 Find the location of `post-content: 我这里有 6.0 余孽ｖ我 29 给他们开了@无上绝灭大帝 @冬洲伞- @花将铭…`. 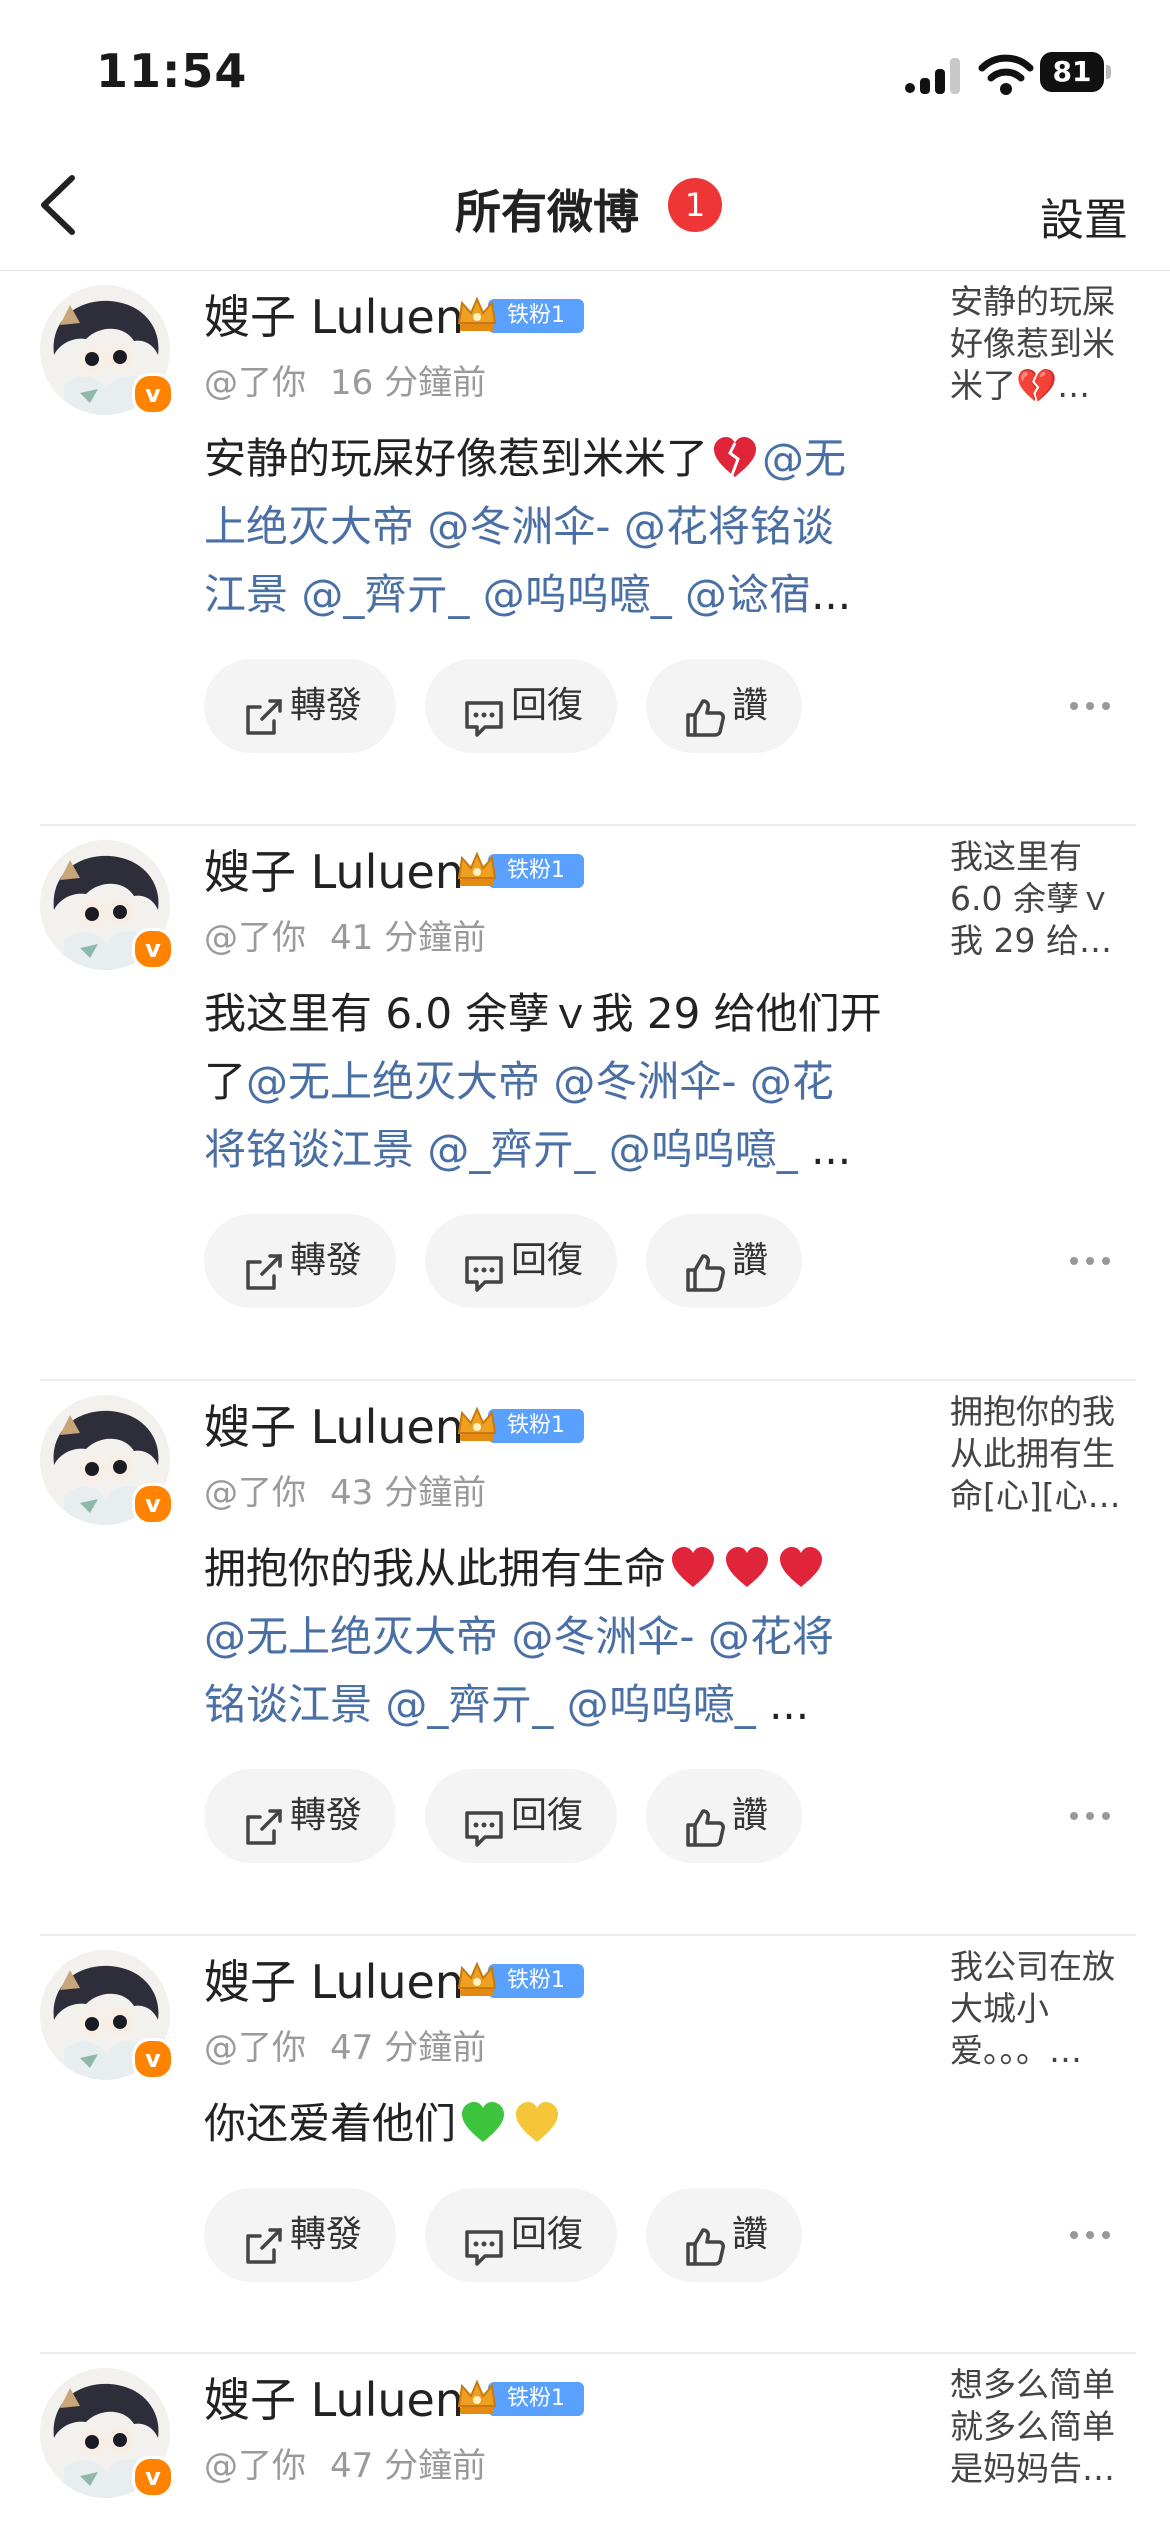

post-content: 我这里有 6.0 余孽ｖ我 29 给他们开了@无上绝灭大帝 @冬洲伞- @花将铭… is located at coordinates (554, 1082).